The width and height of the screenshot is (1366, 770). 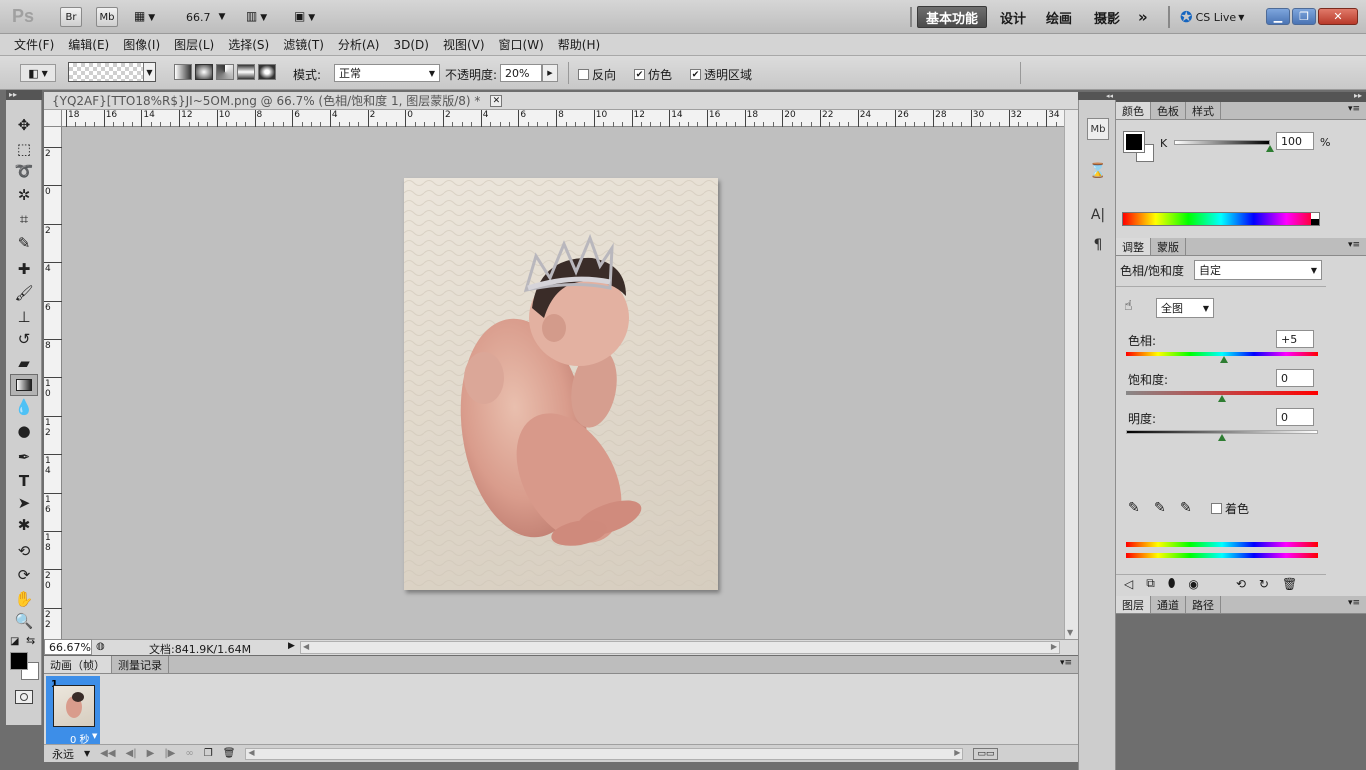 What do you see at coordinates (653, 74) in the screenshot?
I see `dither-checkbox: ✔ 仿色` at bounding box center [653, 74].